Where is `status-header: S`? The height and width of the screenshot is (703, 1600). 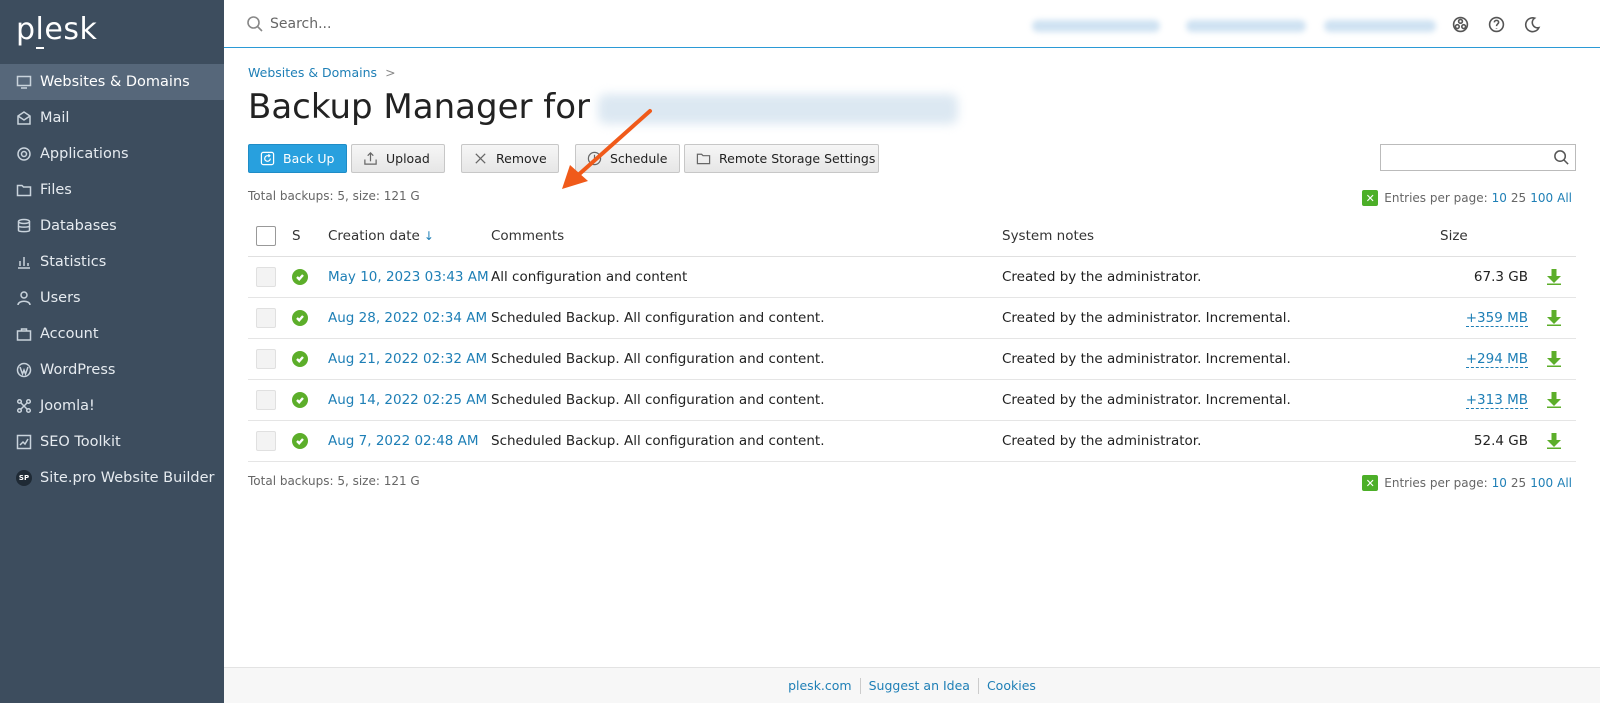
status-header: S is located at coordinates (310, 236).